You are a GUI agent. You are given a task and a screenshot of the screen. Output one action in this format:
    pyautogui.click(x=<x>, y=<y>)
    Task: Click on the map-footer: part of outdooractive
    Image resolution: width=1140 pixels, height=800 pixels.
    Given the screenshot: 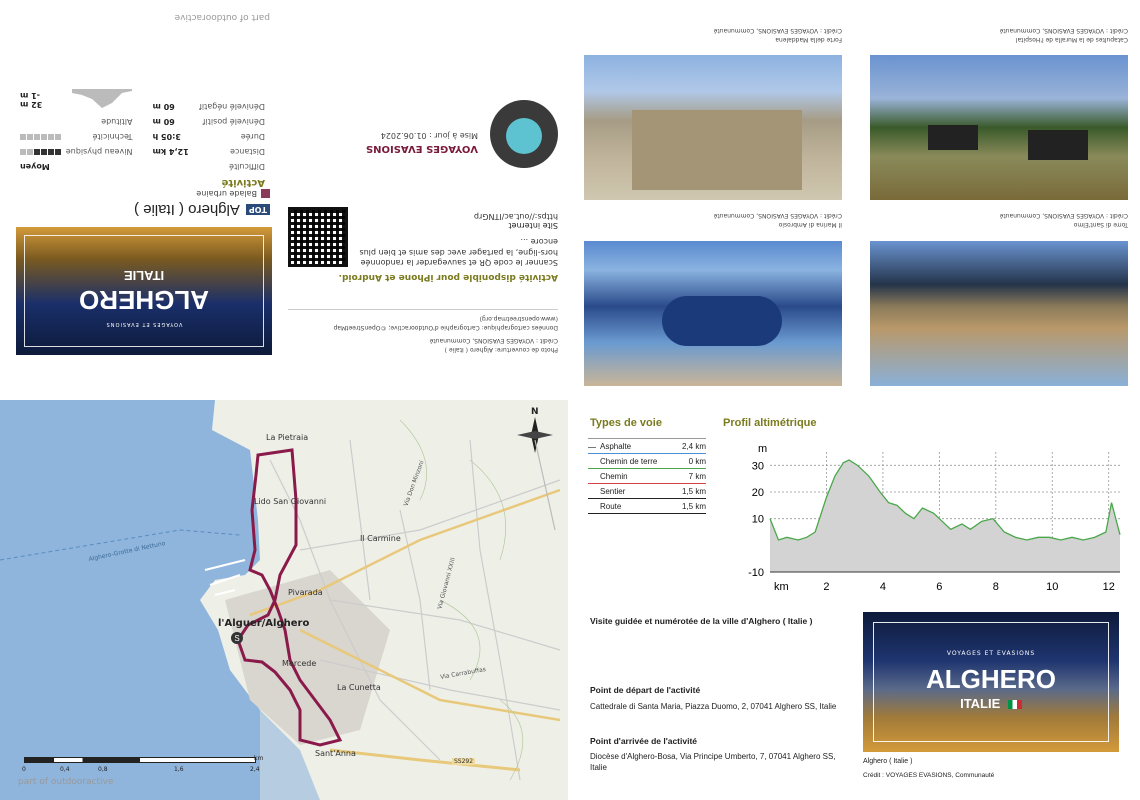 What is the action you would take?
    pyautogui.click(x=66, y=782)
    